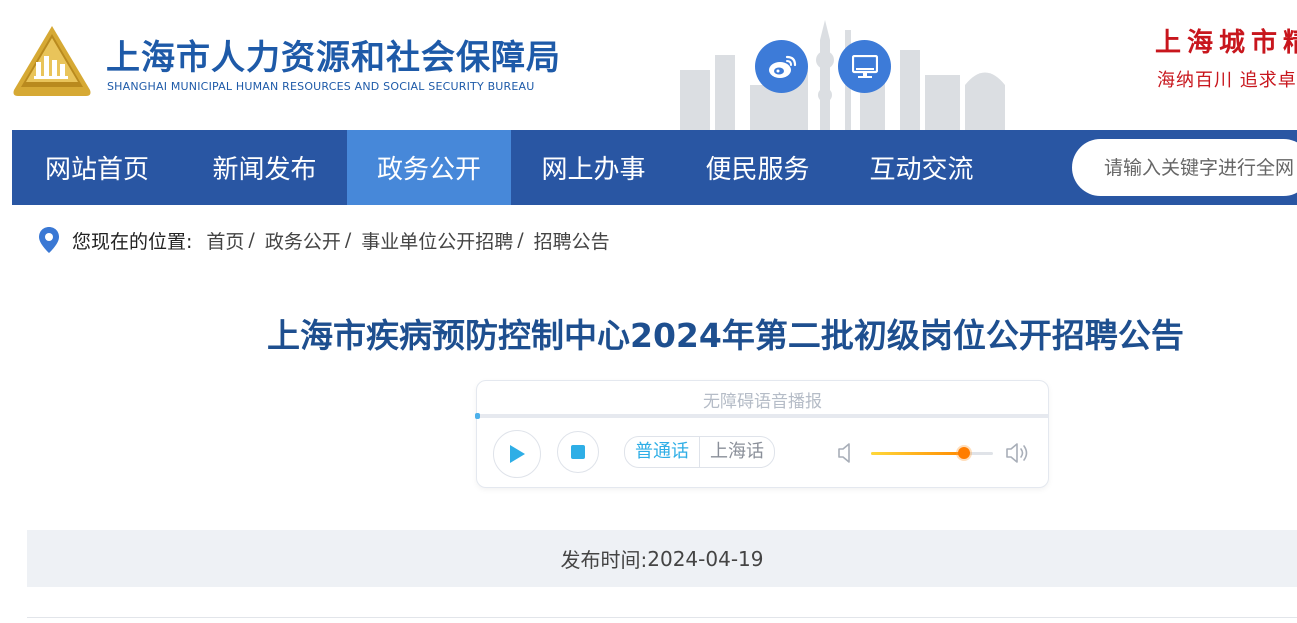 Image resolution: width=1297 pixels, height=623 pixels. I want to click on volume-slider, so click(932, 453).